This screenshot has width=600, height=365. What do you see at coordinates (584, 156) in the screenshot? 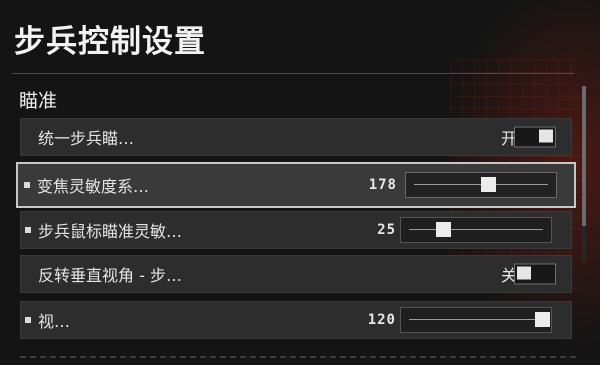
I see `scrollbar-thumb` at bounding box center [584, 156].